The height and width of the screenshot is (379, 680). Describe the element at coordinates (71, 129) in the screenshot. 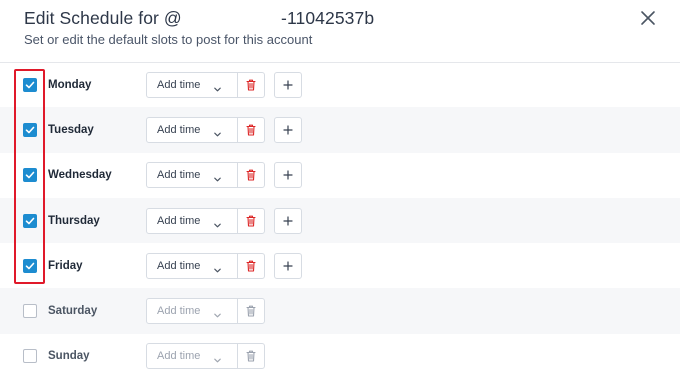

I see `day-label: Tuesday` at that location.